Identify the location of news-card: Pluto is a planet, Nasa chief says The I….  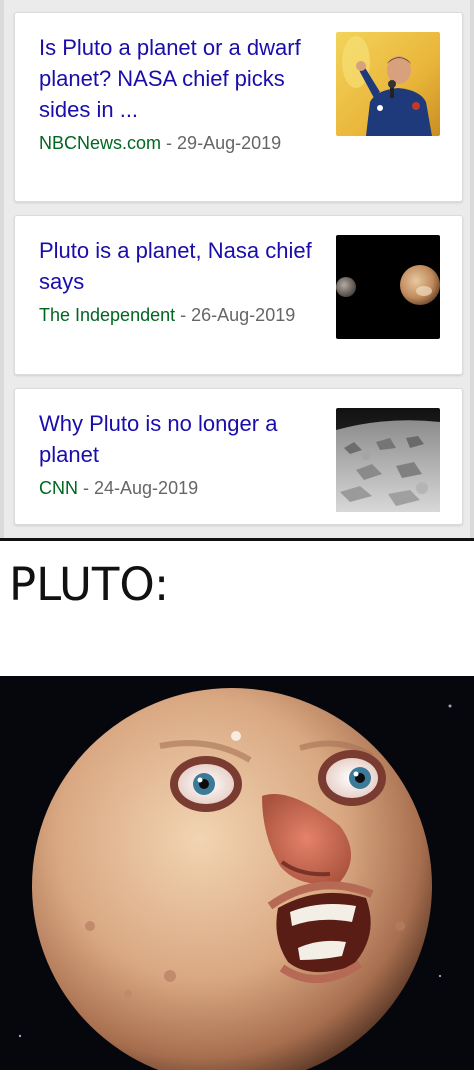
(238, 295).